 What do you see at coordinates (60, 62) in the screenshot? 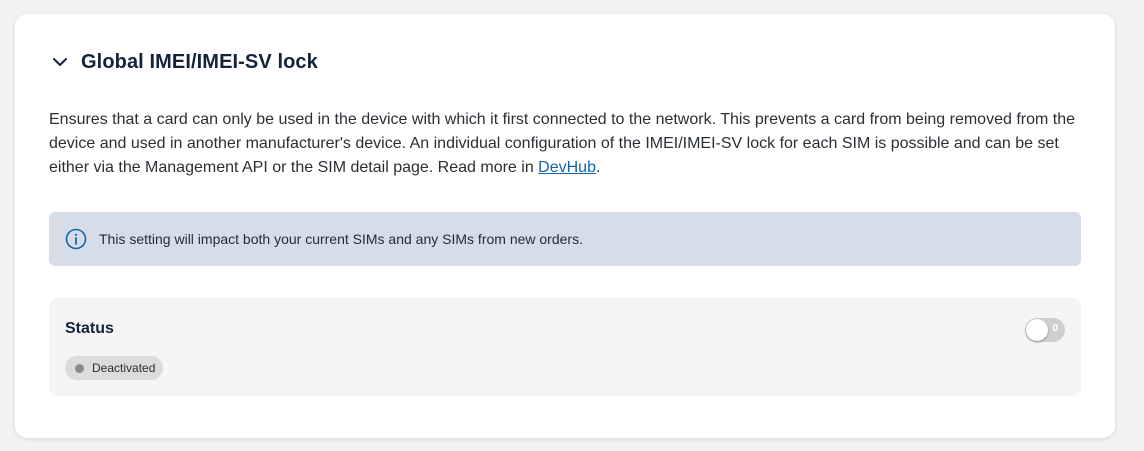
I see `chevron-down-icon` at bounding box center [60, 62].